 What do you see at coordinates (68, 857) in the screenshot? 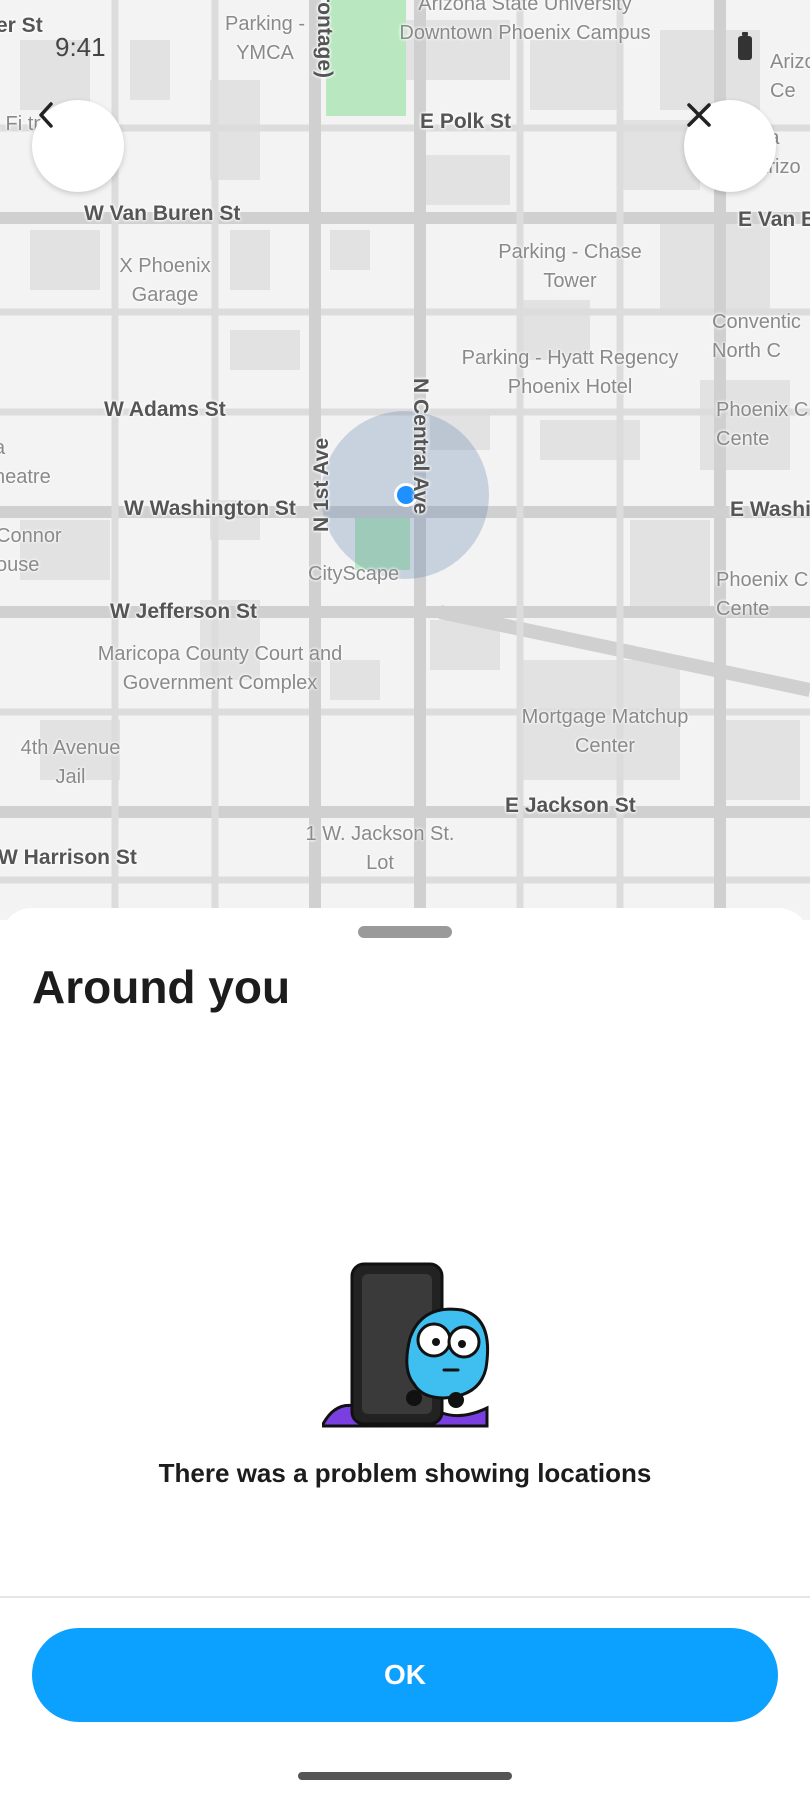
I see `street-label: W Harrison St` at bounding box center [68, 857].